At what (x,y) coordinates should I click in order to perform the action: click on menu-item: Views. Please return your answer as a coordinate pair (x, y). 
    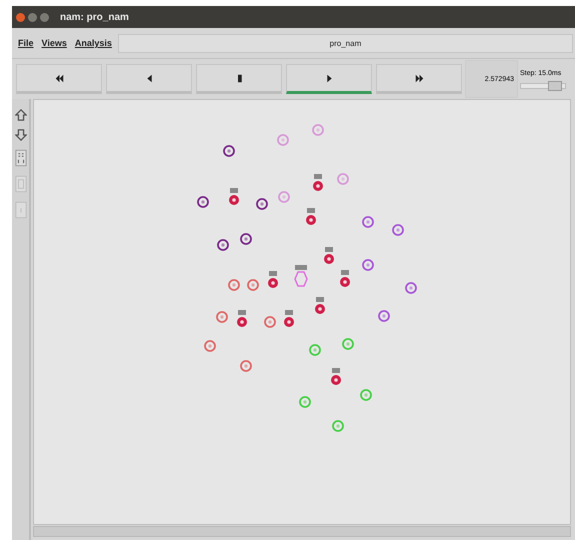
    Looking at the image, I should click on (54, 43).